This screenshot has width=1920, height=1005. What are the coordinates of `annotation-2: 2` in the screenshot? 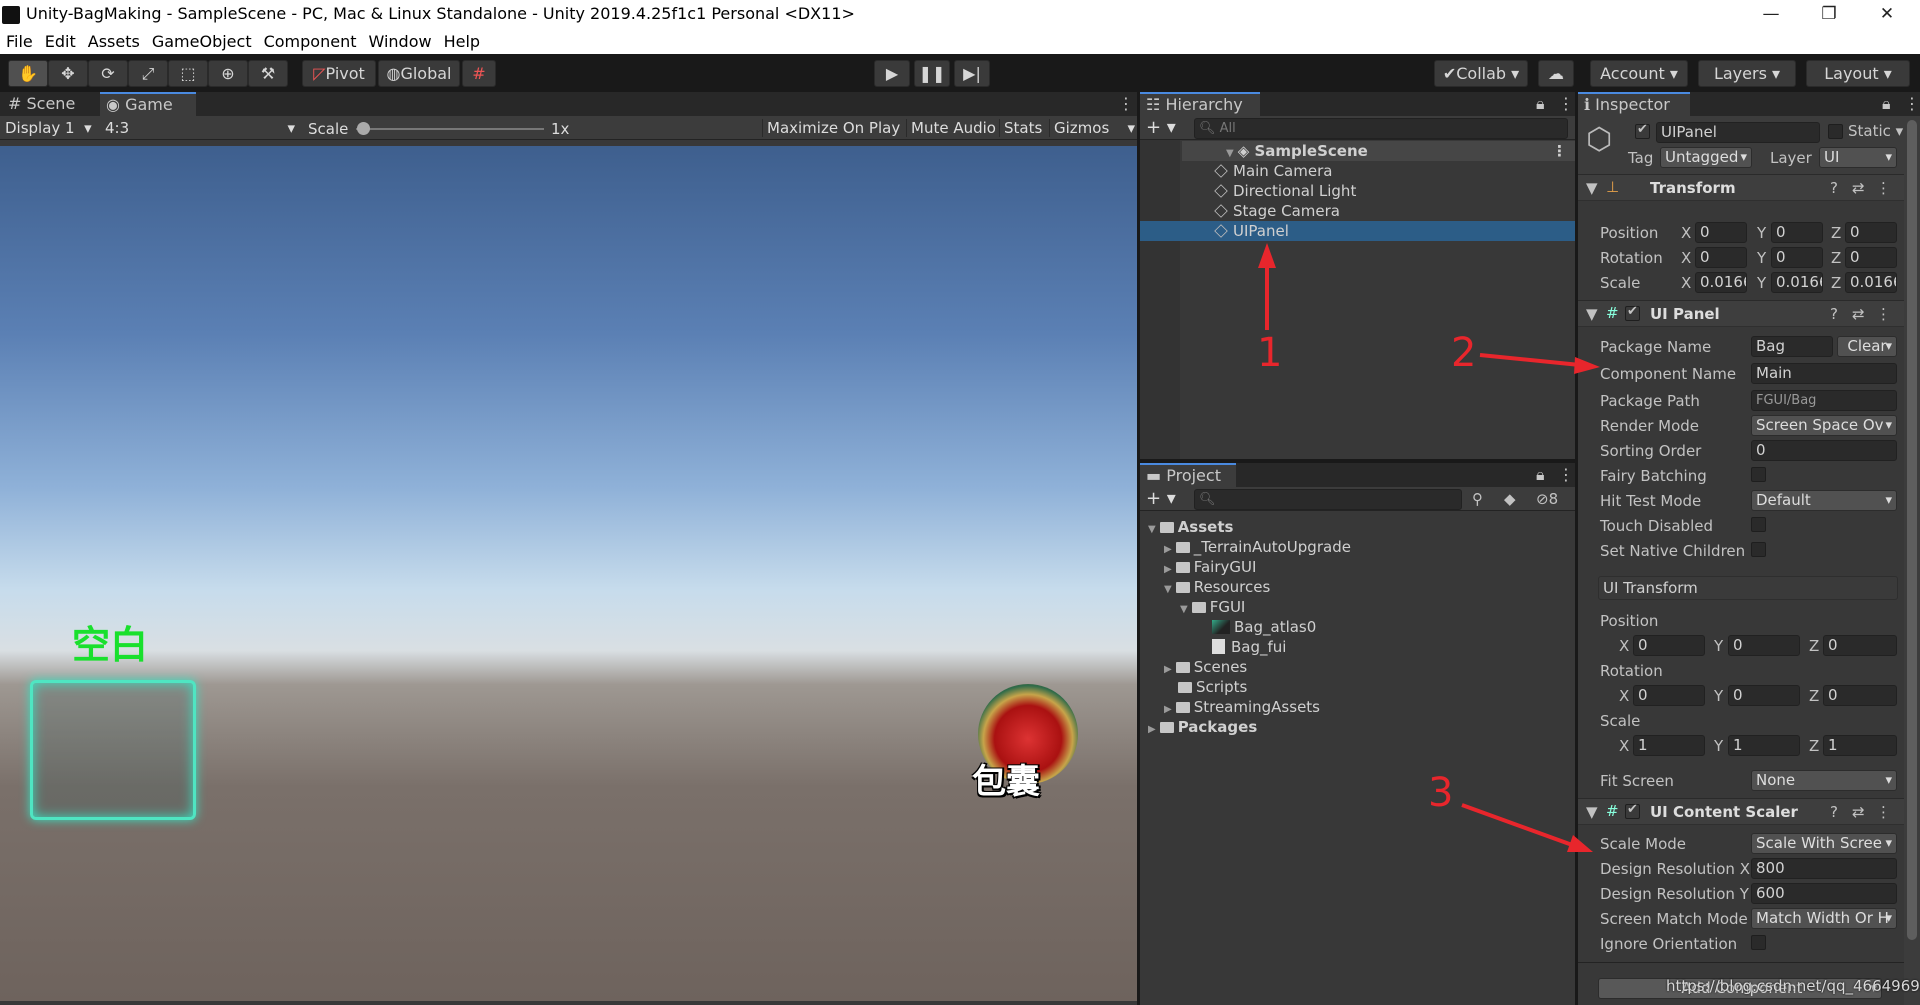 It's located at (1464, 353).